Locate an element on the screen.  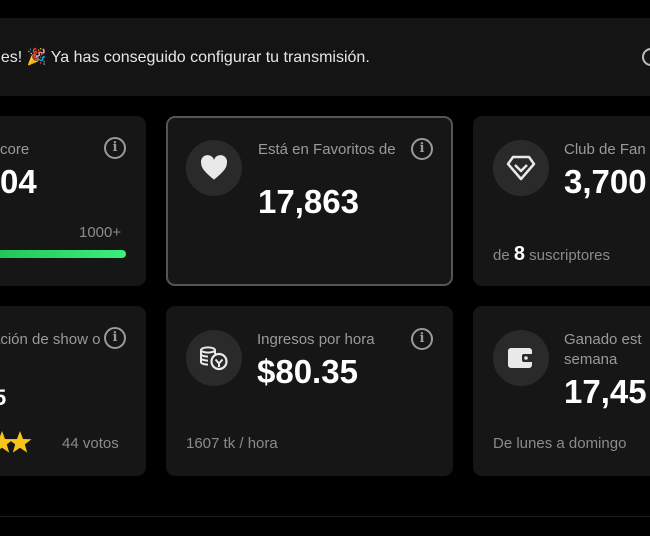
heart-icon-circle is located at coordinates (214, 168).